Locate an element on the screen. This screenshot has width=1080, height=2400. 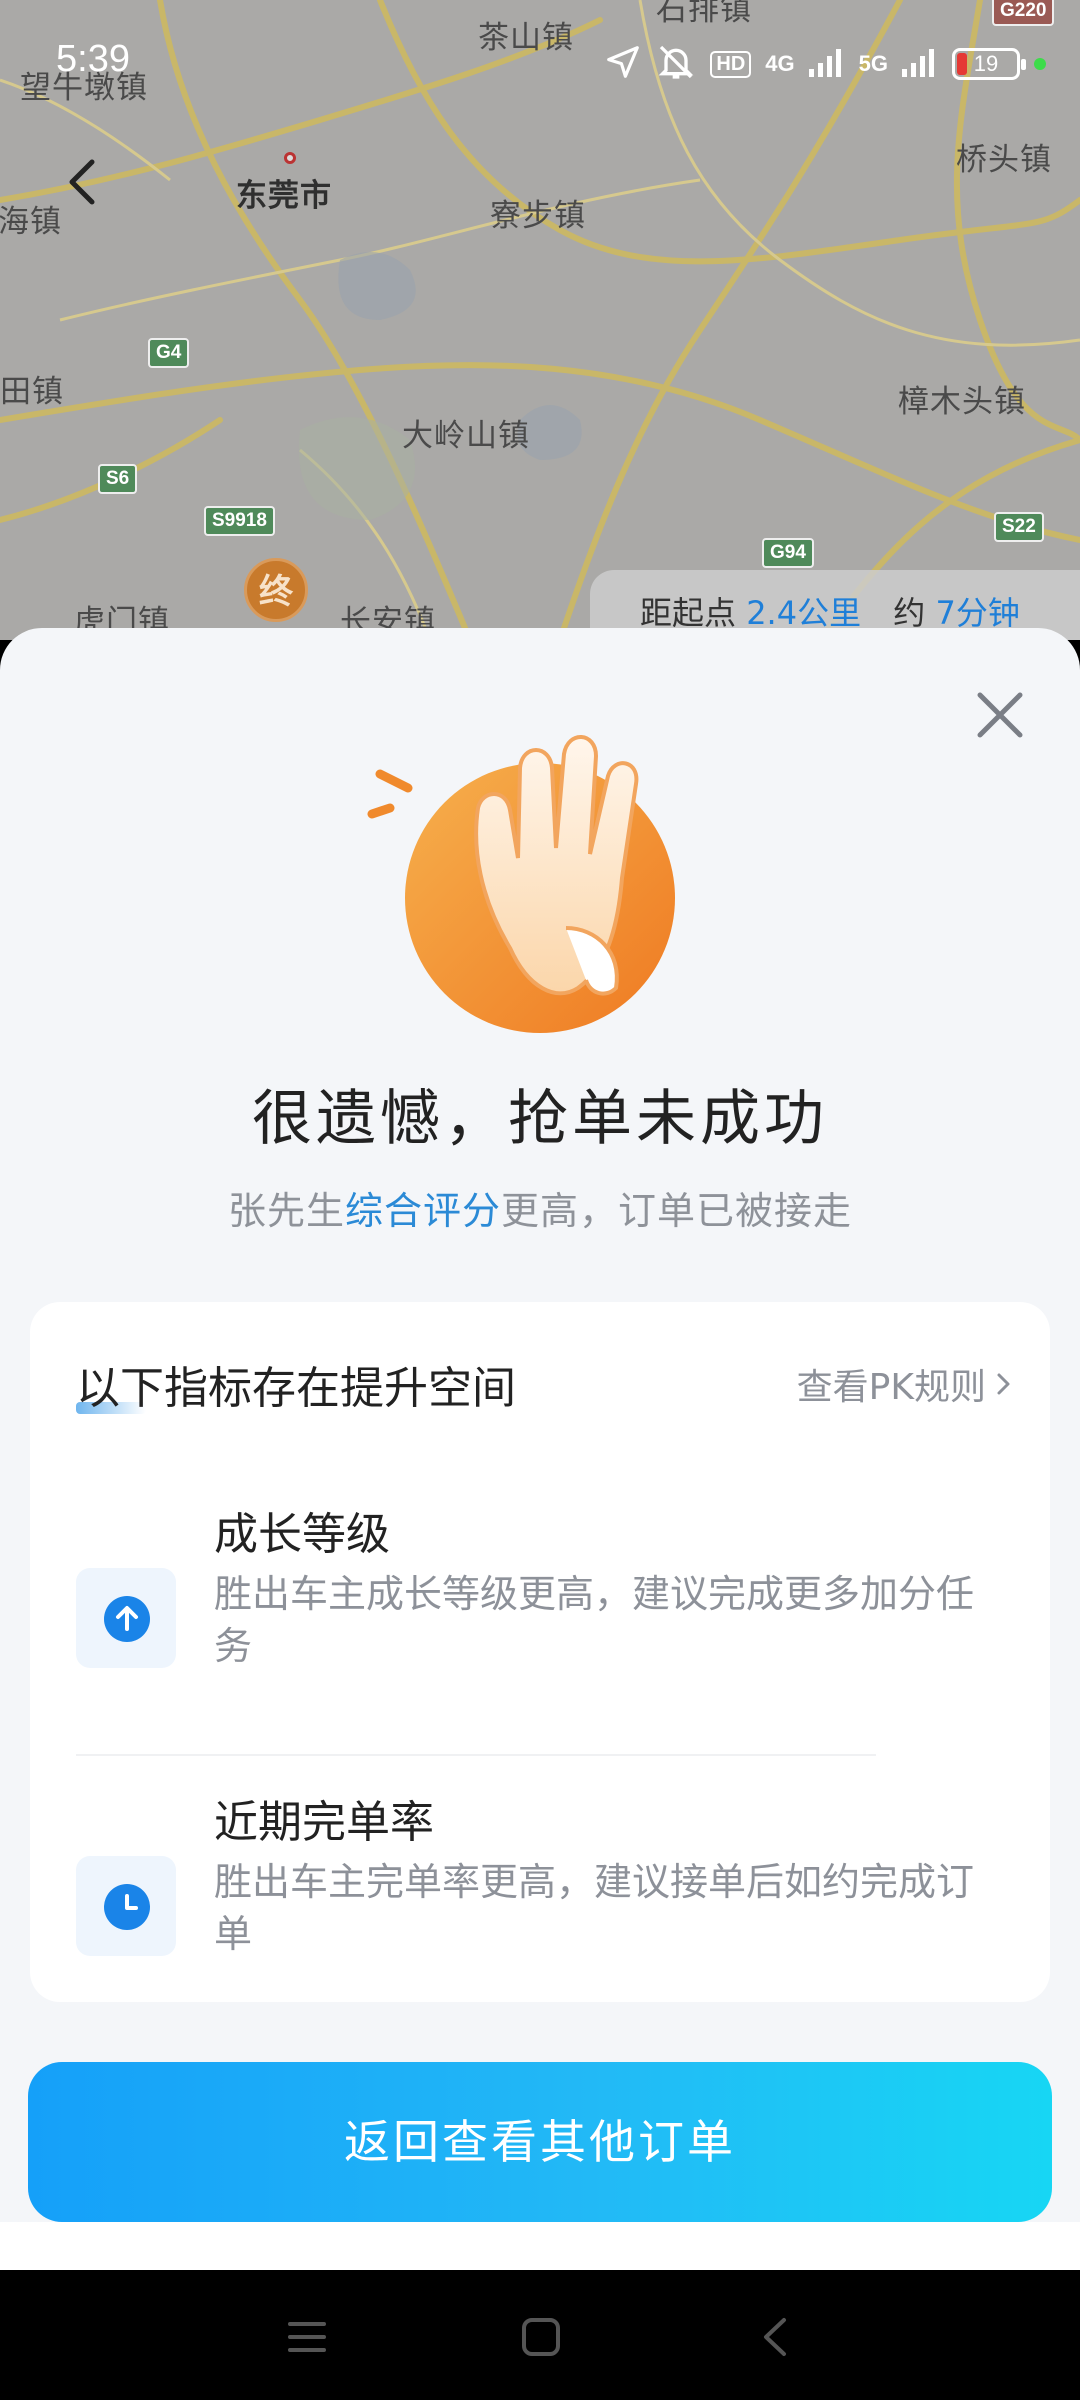
subtitle-suffix: 更高，订单已被接走 is located at coordinates (677, 1211).